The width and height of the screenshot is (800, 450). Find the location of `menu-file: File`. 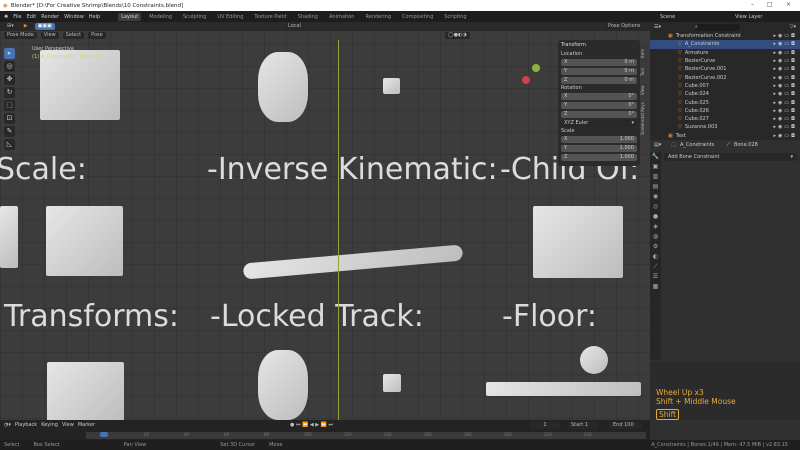

menu-file: File is located at coordinates (17, 17).